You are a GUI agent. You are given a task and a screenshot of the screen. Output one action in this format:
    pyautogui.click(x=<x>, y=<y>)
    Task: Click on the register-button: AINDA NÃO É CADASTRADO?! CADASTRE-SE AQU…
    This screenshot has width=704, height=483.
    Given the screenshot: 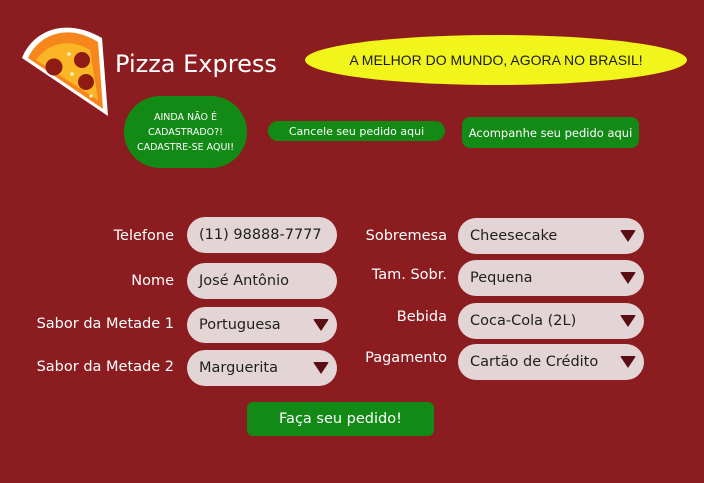 What is the action you would take?
    pyautogui.click(x=185, y=132)
    